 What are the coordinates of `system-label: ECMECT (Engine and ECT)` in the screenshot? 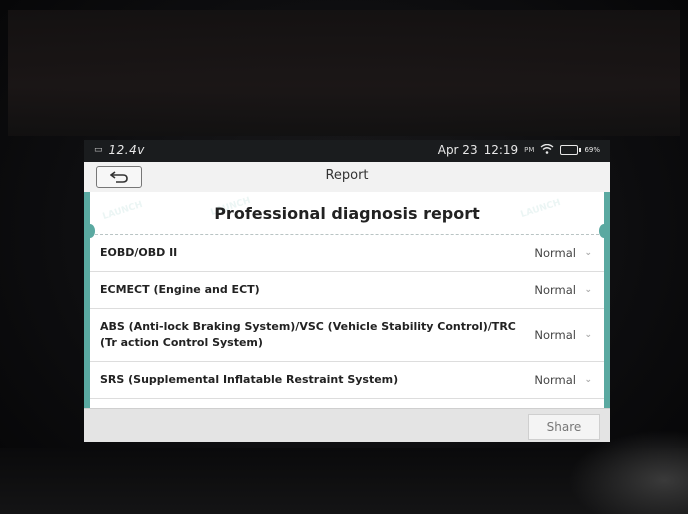 It's located at (180, 289).